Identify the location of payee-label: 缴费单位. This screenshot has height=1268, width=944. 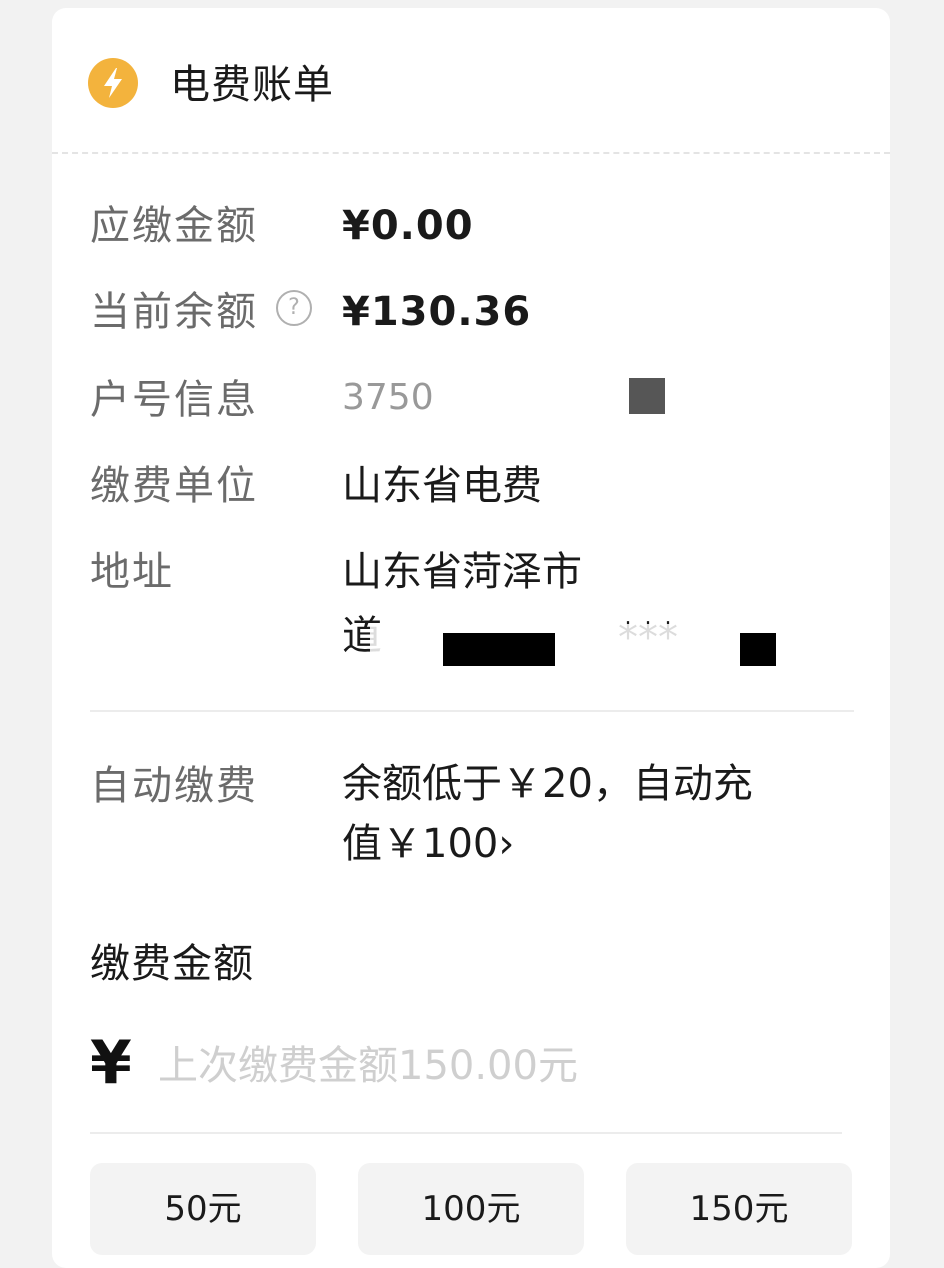
(174, 486).